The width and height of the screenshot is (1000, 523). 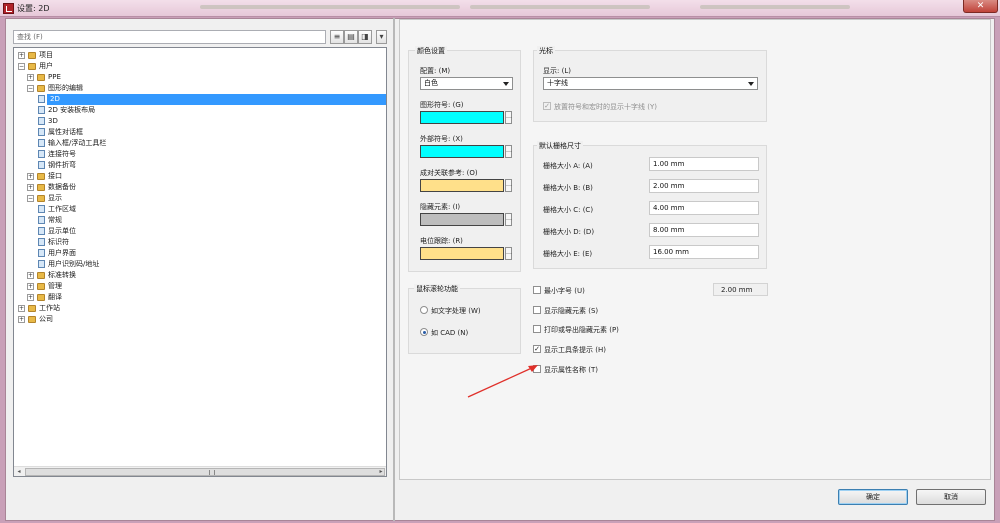 What do you see at coordinates (381, 37) in the screenshot?
I see `options-dropdown-button: ▾` at bounding box center [381, 37].